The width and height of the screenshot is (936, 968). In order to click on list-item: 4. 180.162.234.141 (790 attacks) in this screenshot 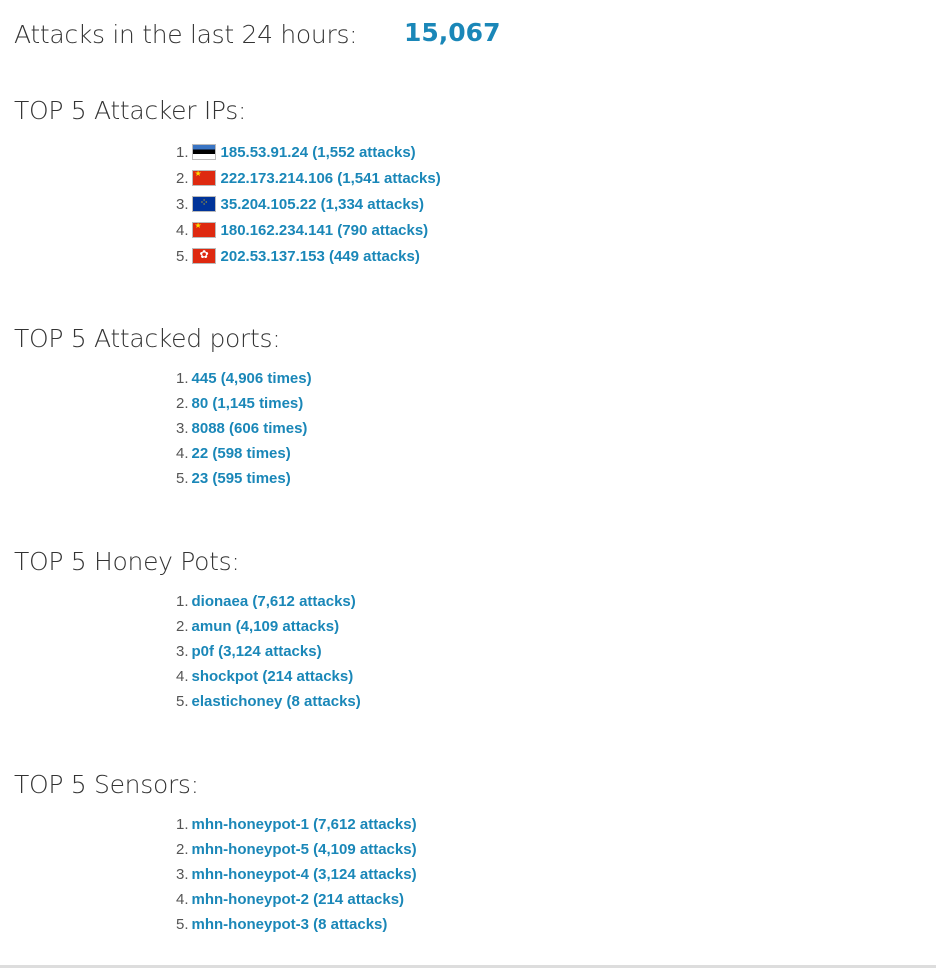, I will do `click(308, 230)`.